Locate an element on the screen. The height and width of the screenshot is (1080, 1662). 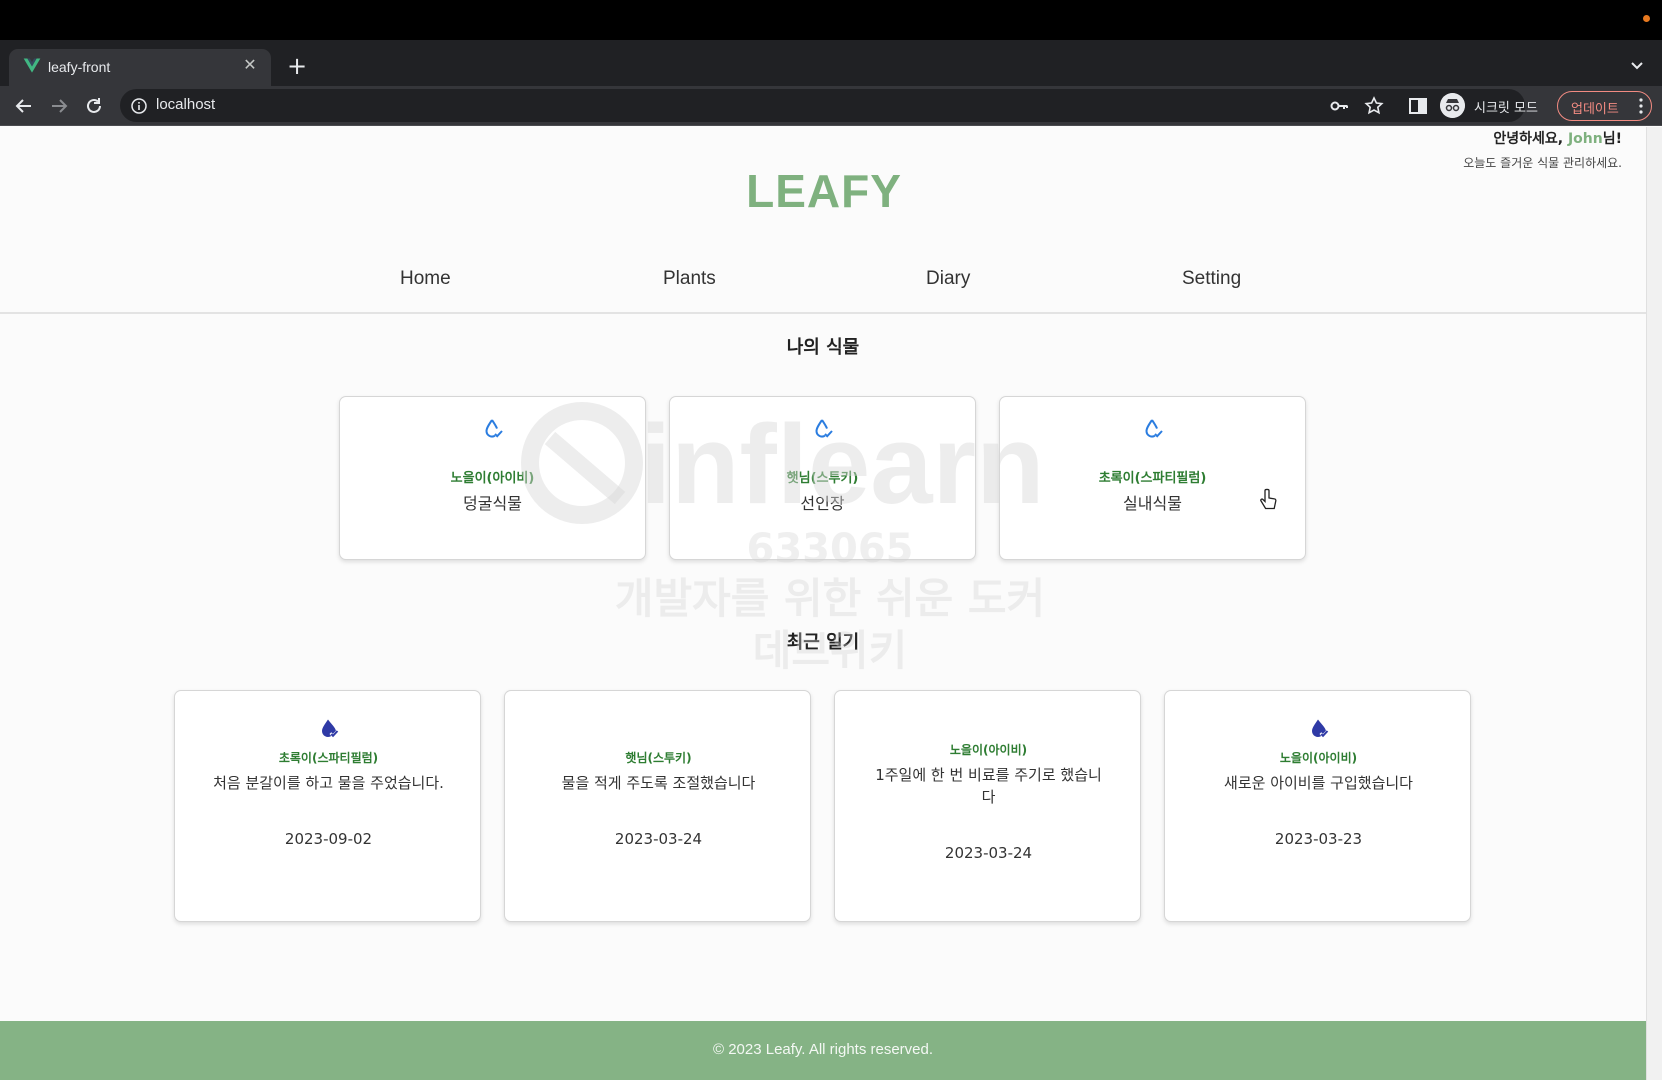
plant-type: 덩굴식물 is located at coordinates (492, 503).